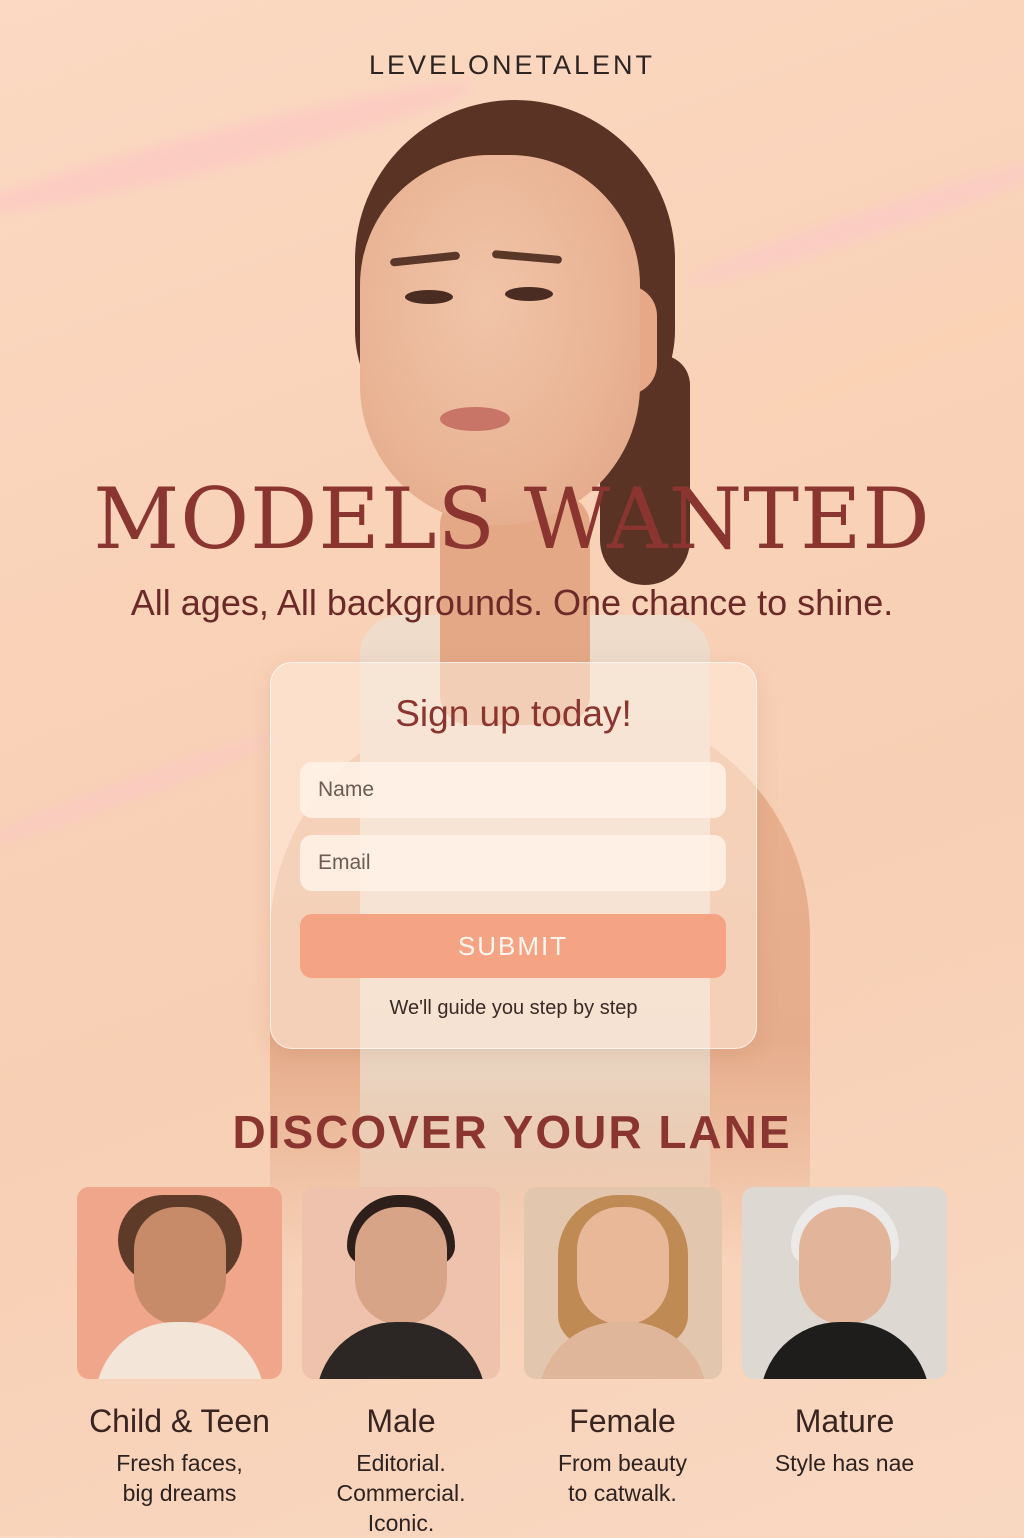 The height and width of the screenshot is (1538, 1024). Describe the element at coordinates (844, 1421) in the screenshot. I see `lane-title: Mature` at that location.